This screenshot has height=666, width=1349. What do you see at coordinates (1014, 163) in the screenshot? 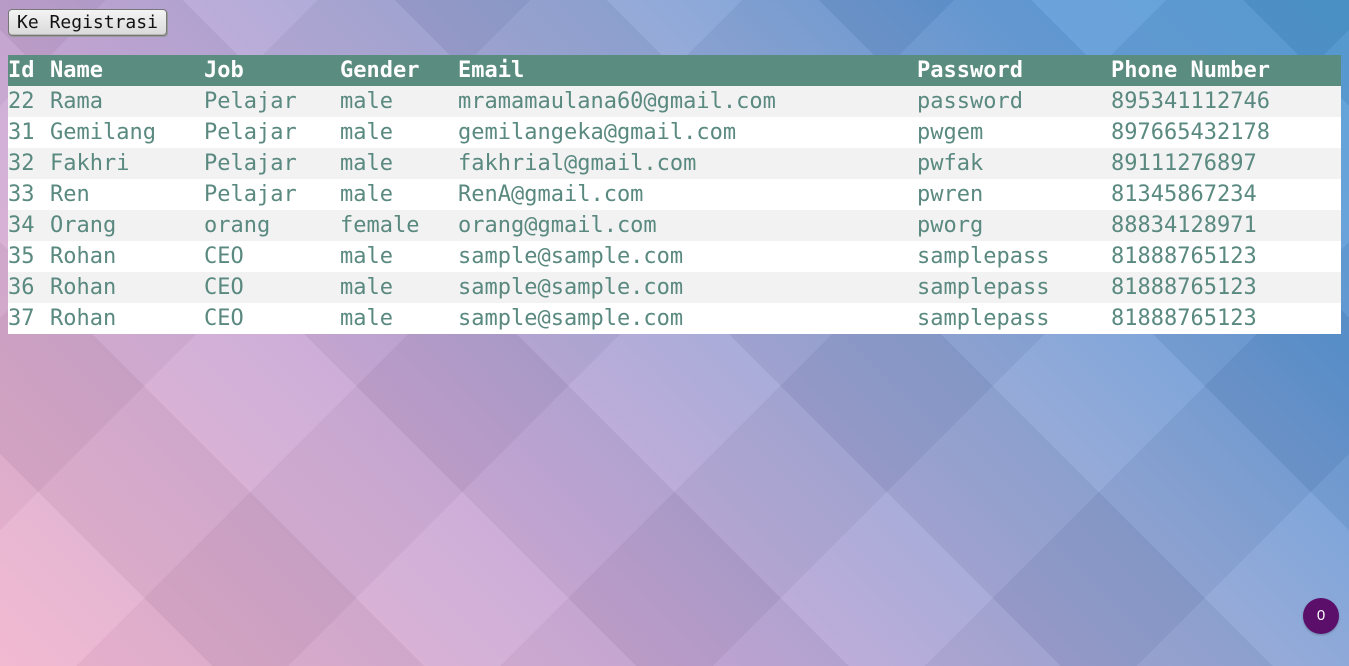
I see `cell-password: pwfak` at bounding box center [1014, 163].